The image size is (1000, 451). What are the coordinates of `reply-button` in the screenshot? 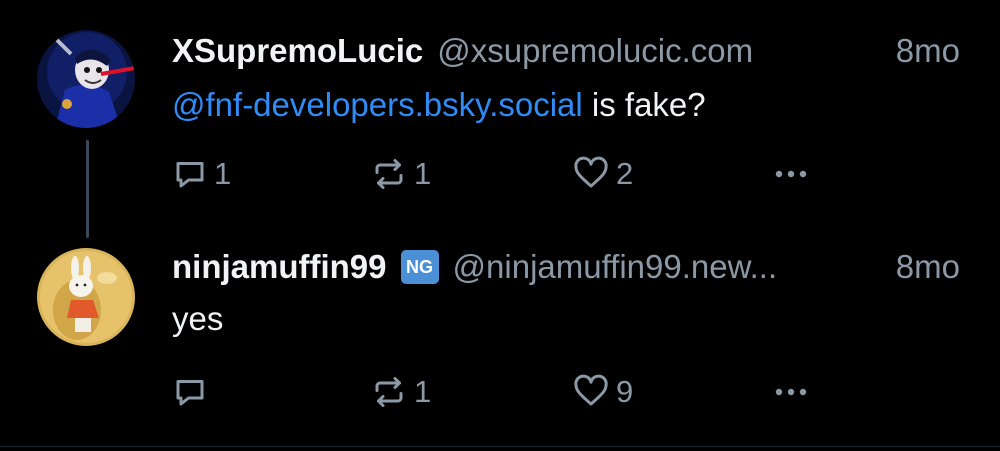 It's located at (193, 392).